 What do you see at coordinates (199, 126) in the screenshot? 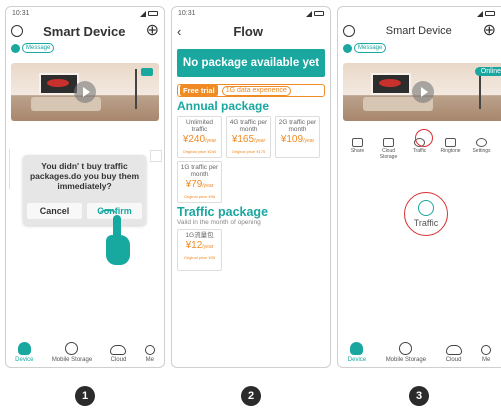
I see `card-name: Unlimited traffic` at bounding box center [199, 126].